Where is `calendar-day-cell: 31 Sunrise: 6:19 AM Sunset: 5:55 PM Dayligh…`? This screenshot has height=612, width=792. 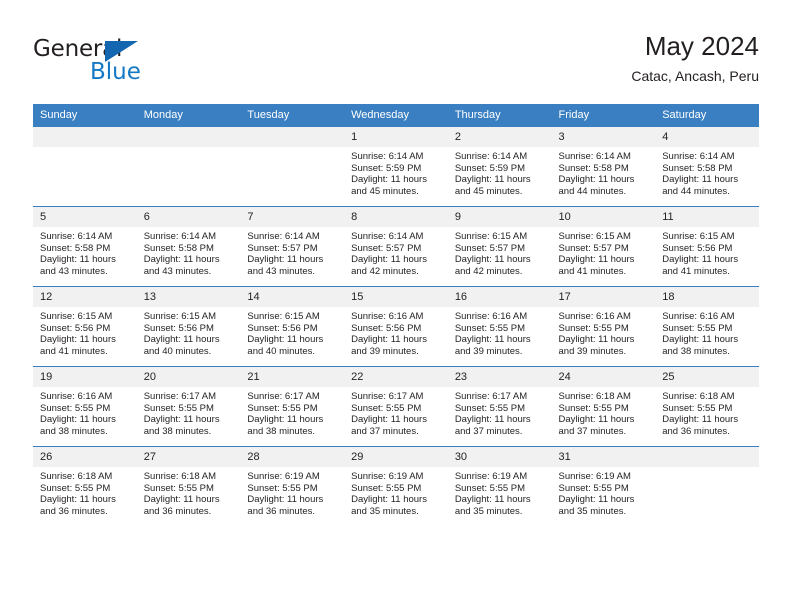
calendar-day-cell: 31 Sunrise: 6:19 AM Sunset: 5:55 PM Dayligh… is located at coordinates (603, 486).